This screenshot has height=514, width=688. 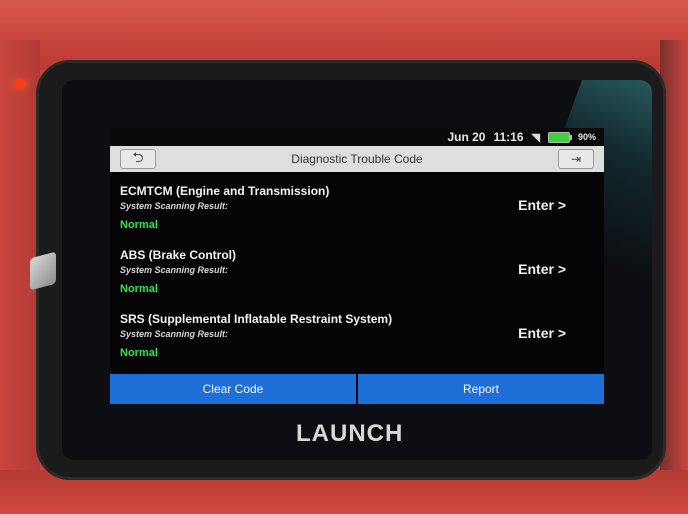 I want to click on exit-icon: ⇥, so click(x=576, y=159).